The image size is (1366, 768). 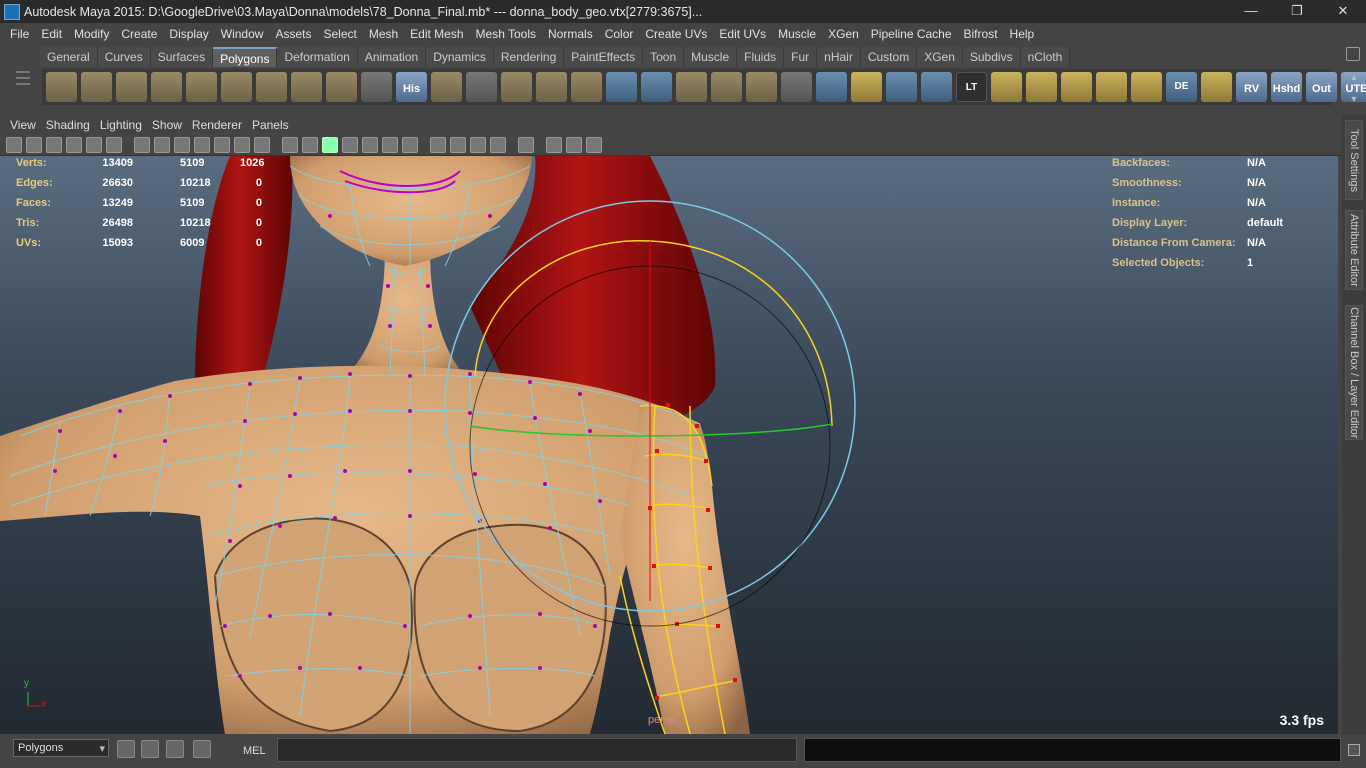 I want to click on bookmark-icon, so click(x=54, y=145).